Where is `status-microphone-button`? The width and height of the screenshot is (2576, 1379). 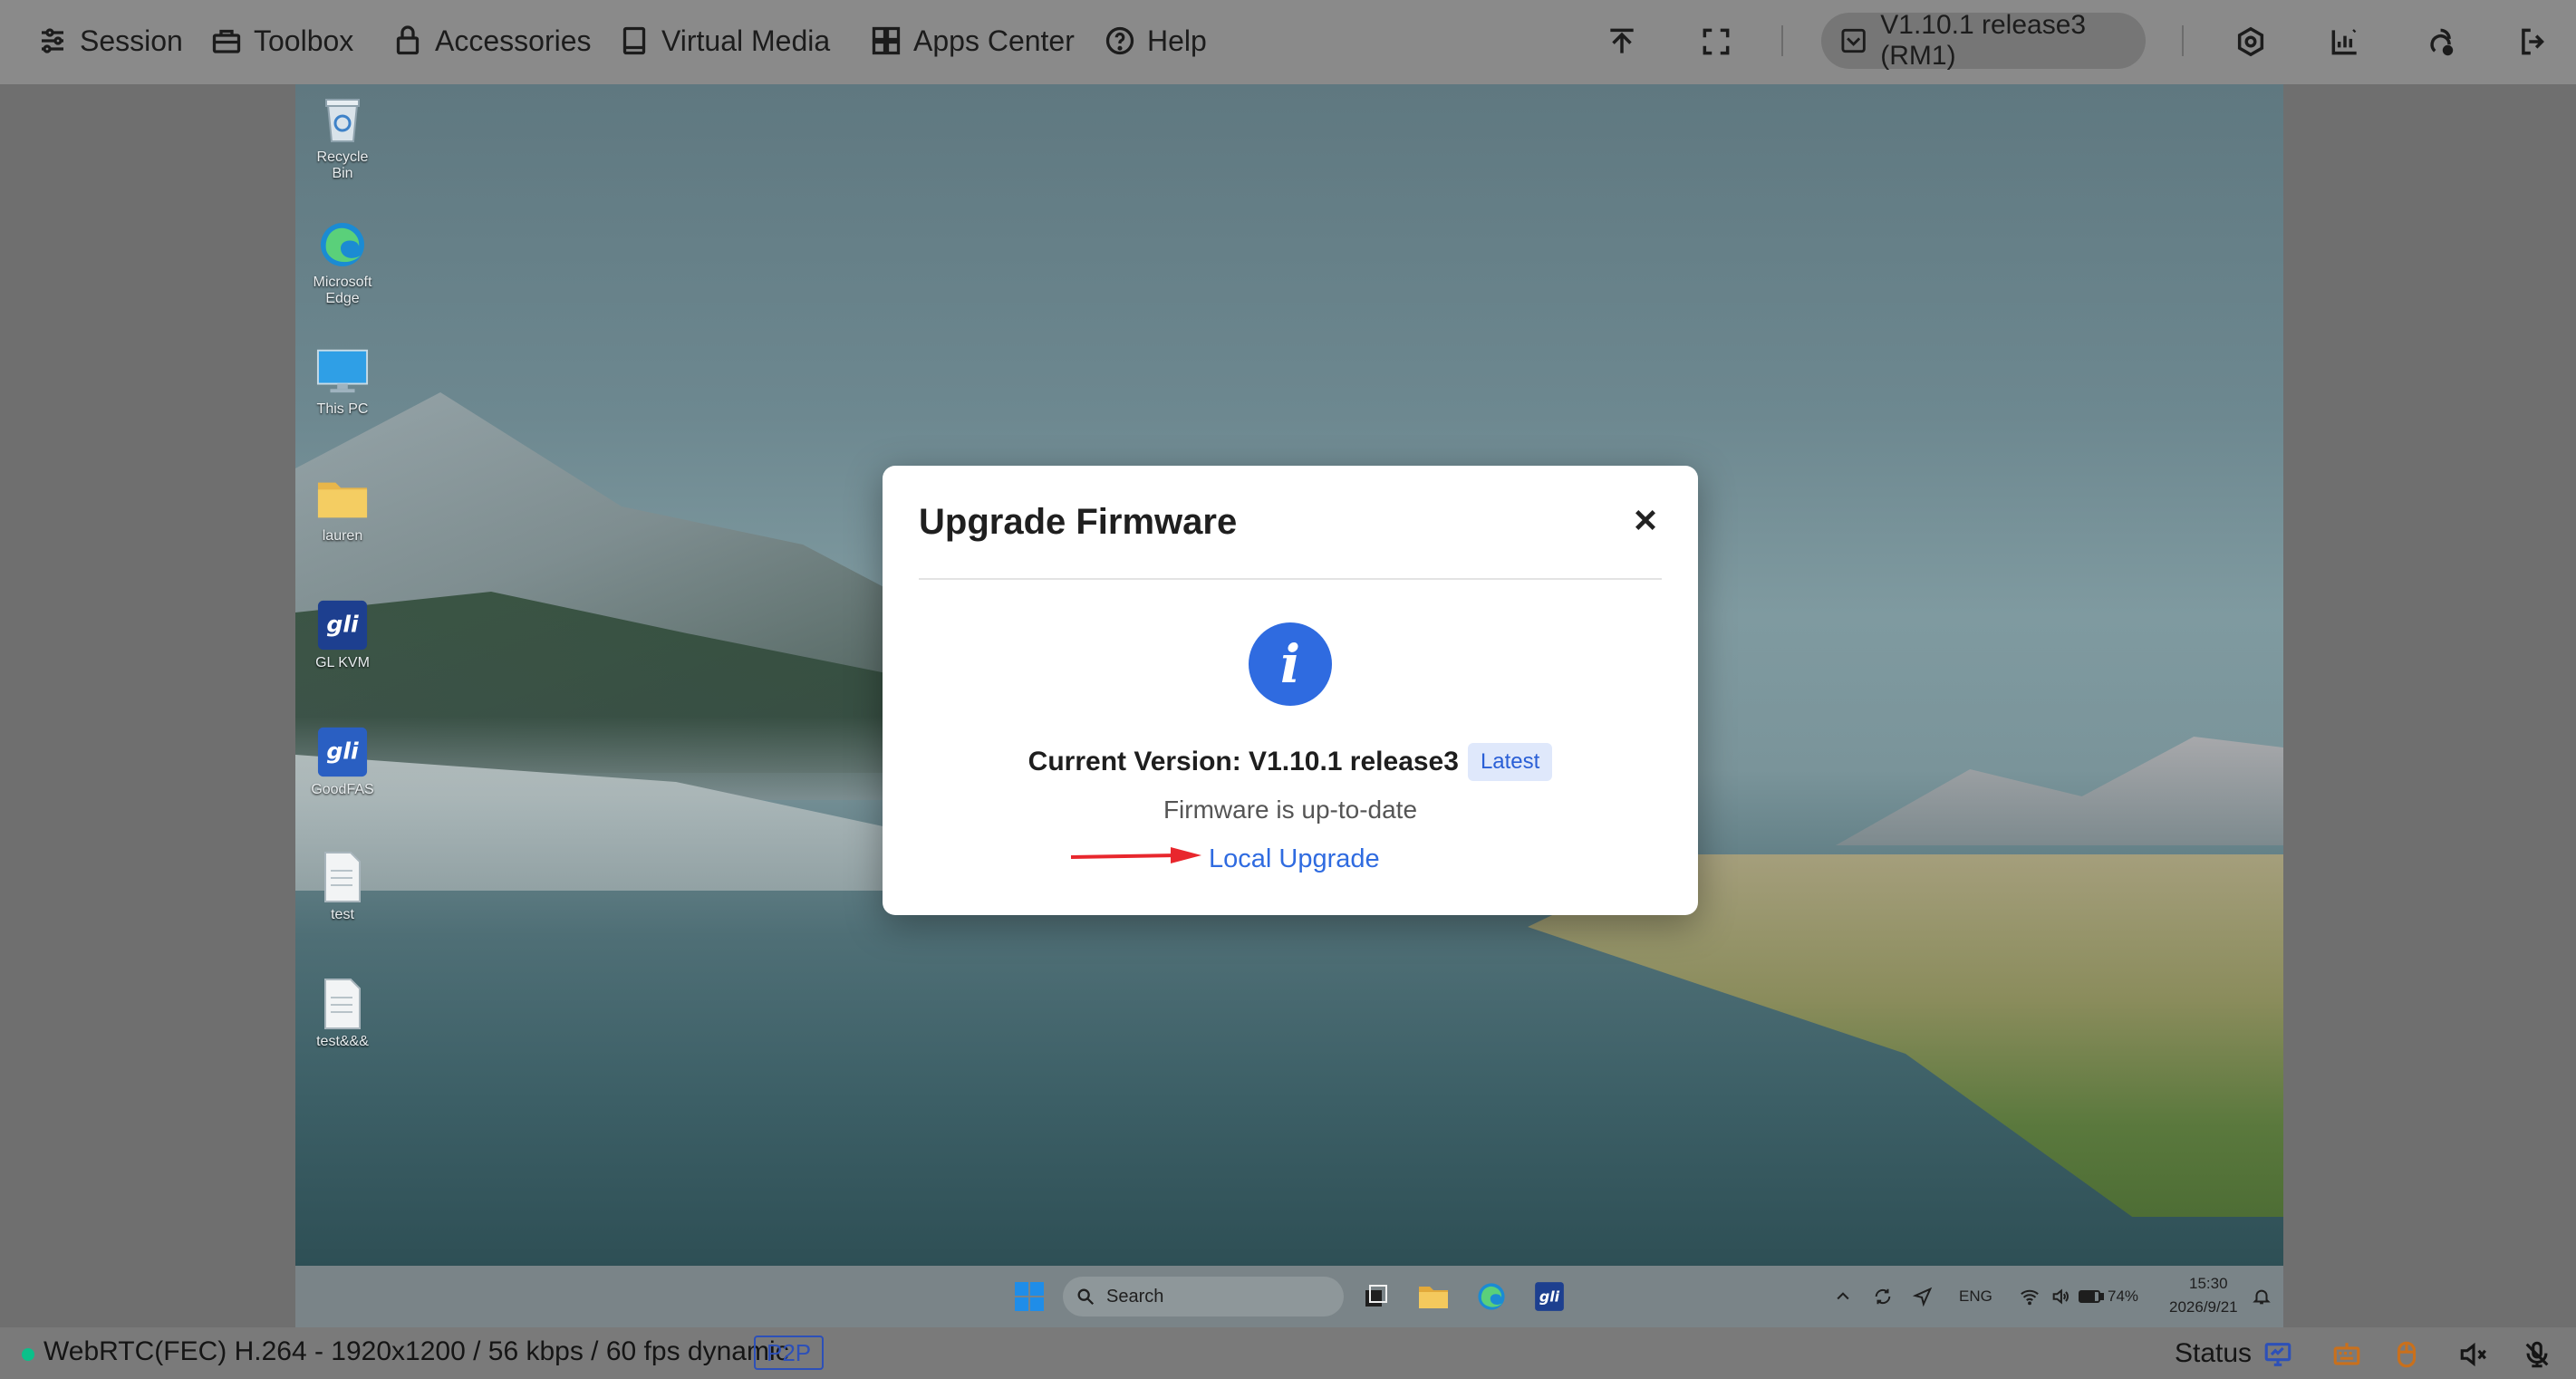 status-microphone-button is located at coordinates (2537, 1354).